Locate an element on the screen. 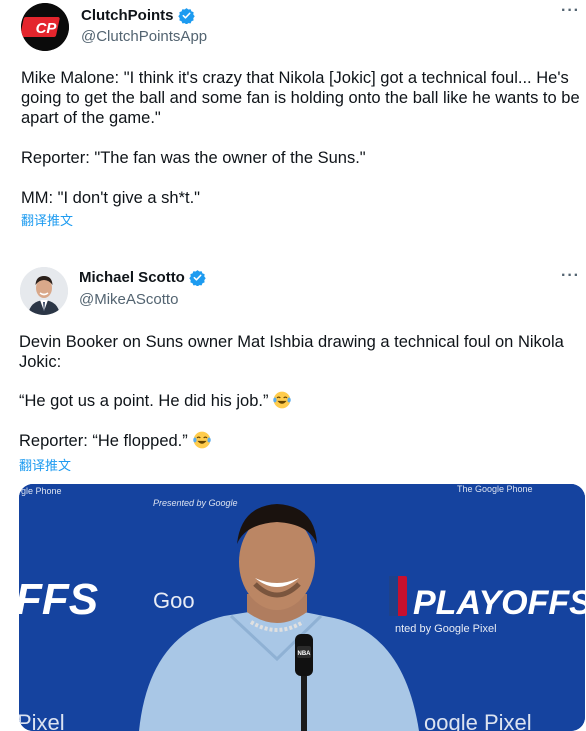 The height and width of the screenshot is (731, 586). backdrop-text: Goo is located at coordinates (174, 600).